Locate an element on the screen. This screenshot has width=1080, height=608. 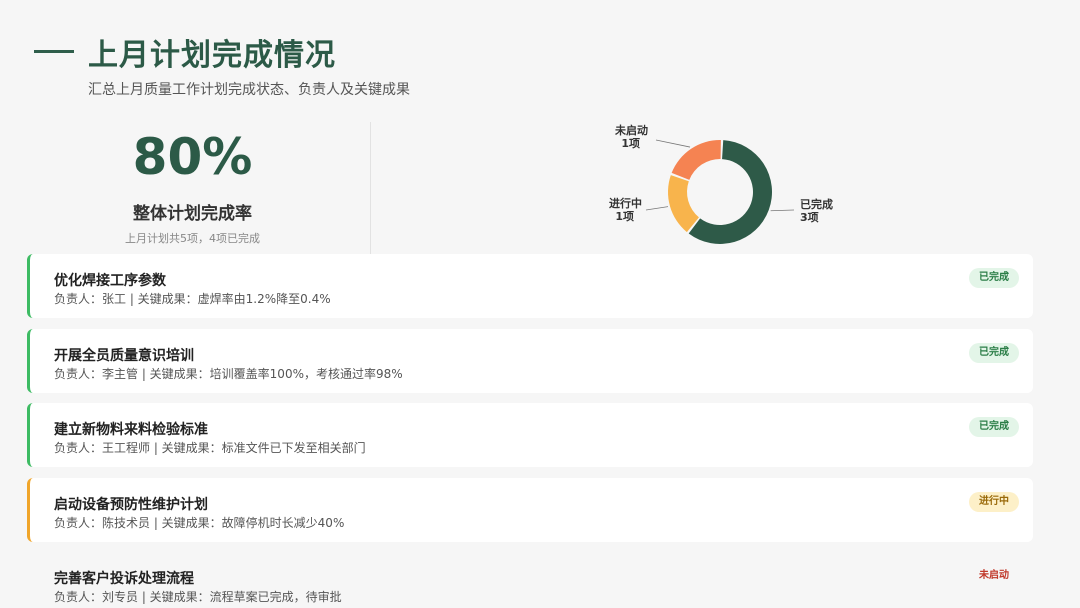
status-badge: 进行中 is located at coordinates (994, 501).